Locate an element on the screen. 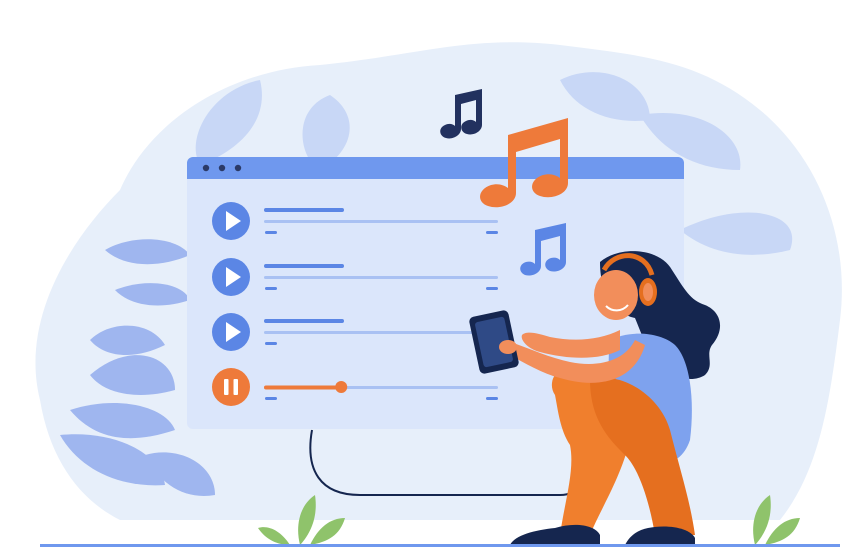  face is located at coordinates (616, 295).